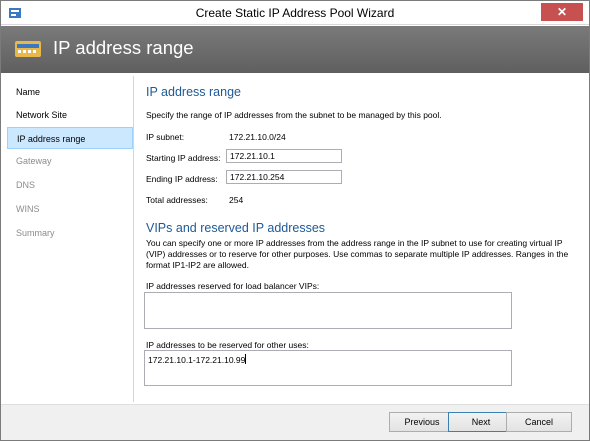  What do you see at coordinates (70, 233) in the screenshot?
I see `nav-item-summary: Summary` at bounding box center [70, 233].